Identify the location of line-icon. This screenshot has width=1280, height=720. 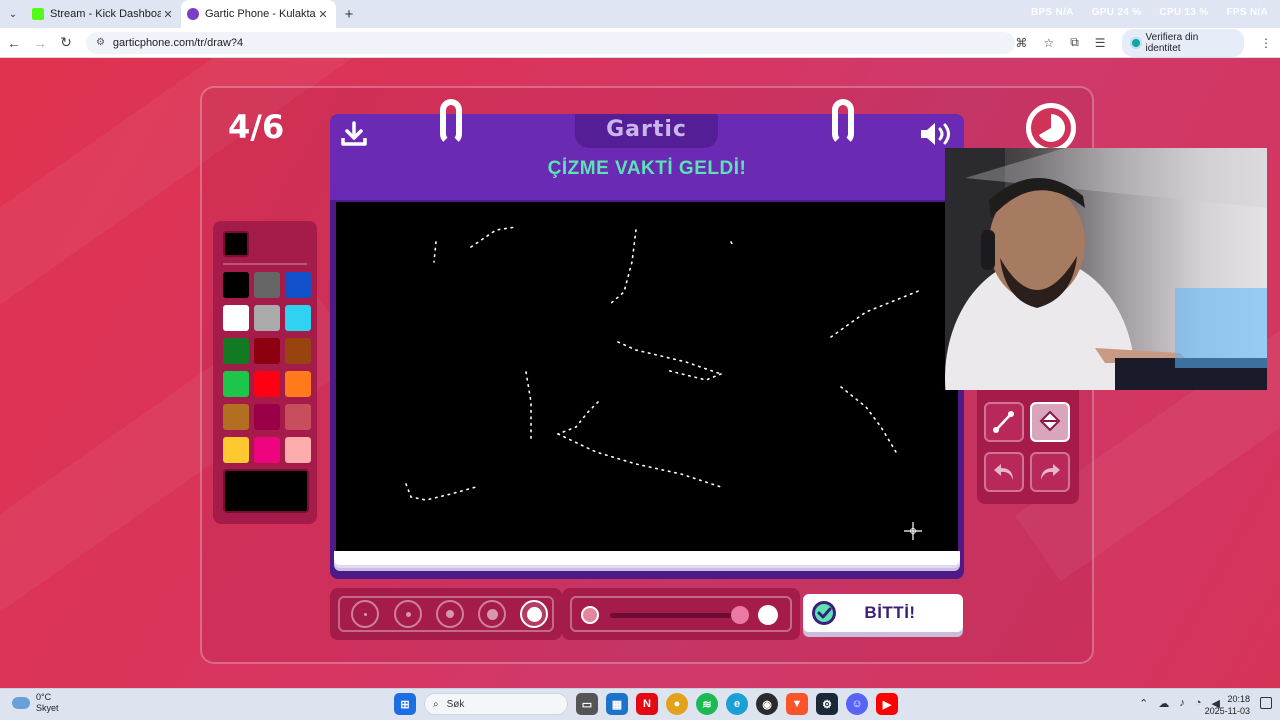
(1003, 422).